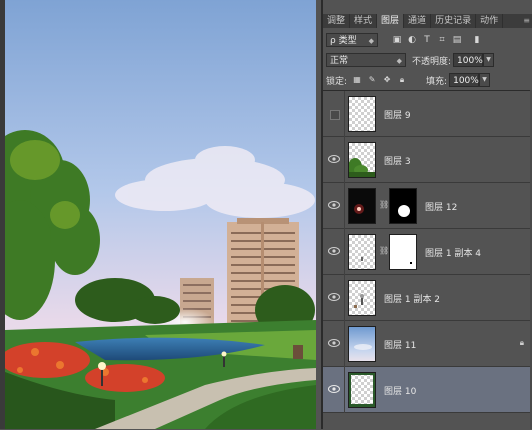 This screenshot has width=532, height=430. I want to click on layer-name: 图层 11, so click(400, 344).